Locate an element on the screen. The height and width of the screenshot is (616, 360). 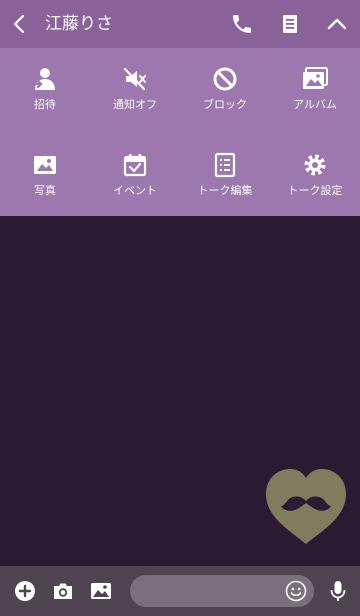
header-bar: 江藤りさ is located at coordinates (180, 24).